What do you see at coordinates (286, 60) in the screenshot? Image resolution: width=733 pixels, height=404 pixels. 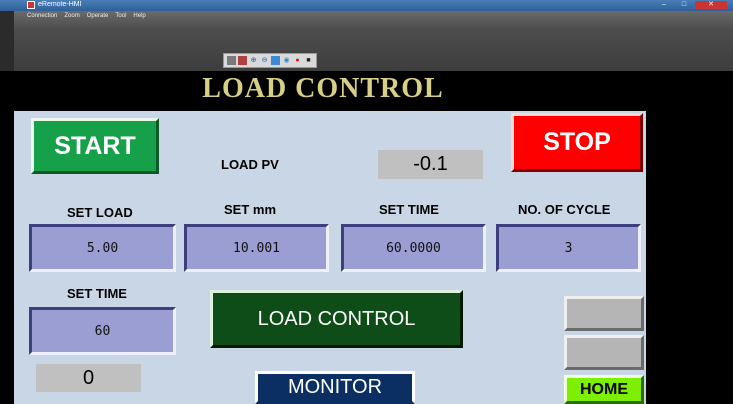 I see `info-icon: ◉` at bounding box center [286, 60].